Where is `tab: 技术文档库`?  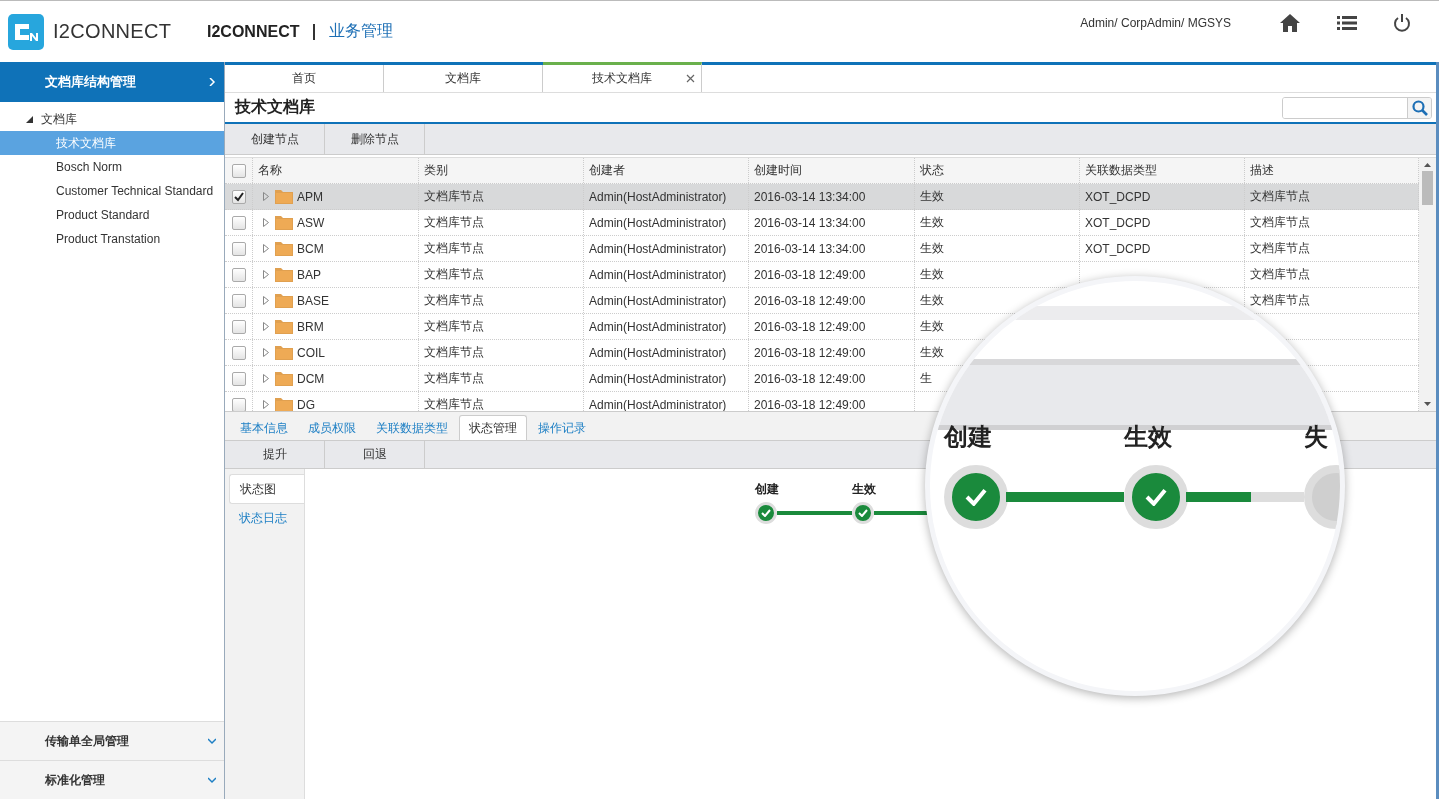 tab: 技术文档库 is located at coordinates (622, 77).